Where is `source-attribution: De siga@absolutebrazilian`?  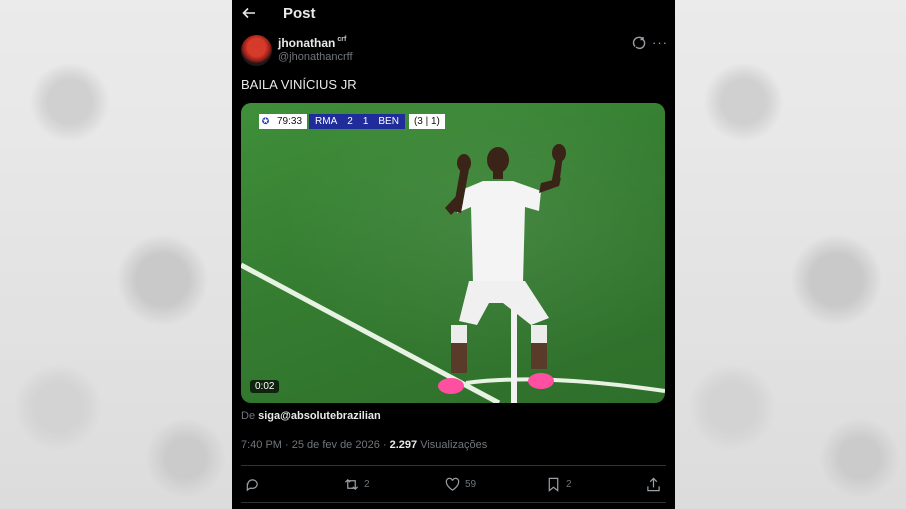 source-attribution: De siga@absolutebrazilian is located at coordinates (311, 416).